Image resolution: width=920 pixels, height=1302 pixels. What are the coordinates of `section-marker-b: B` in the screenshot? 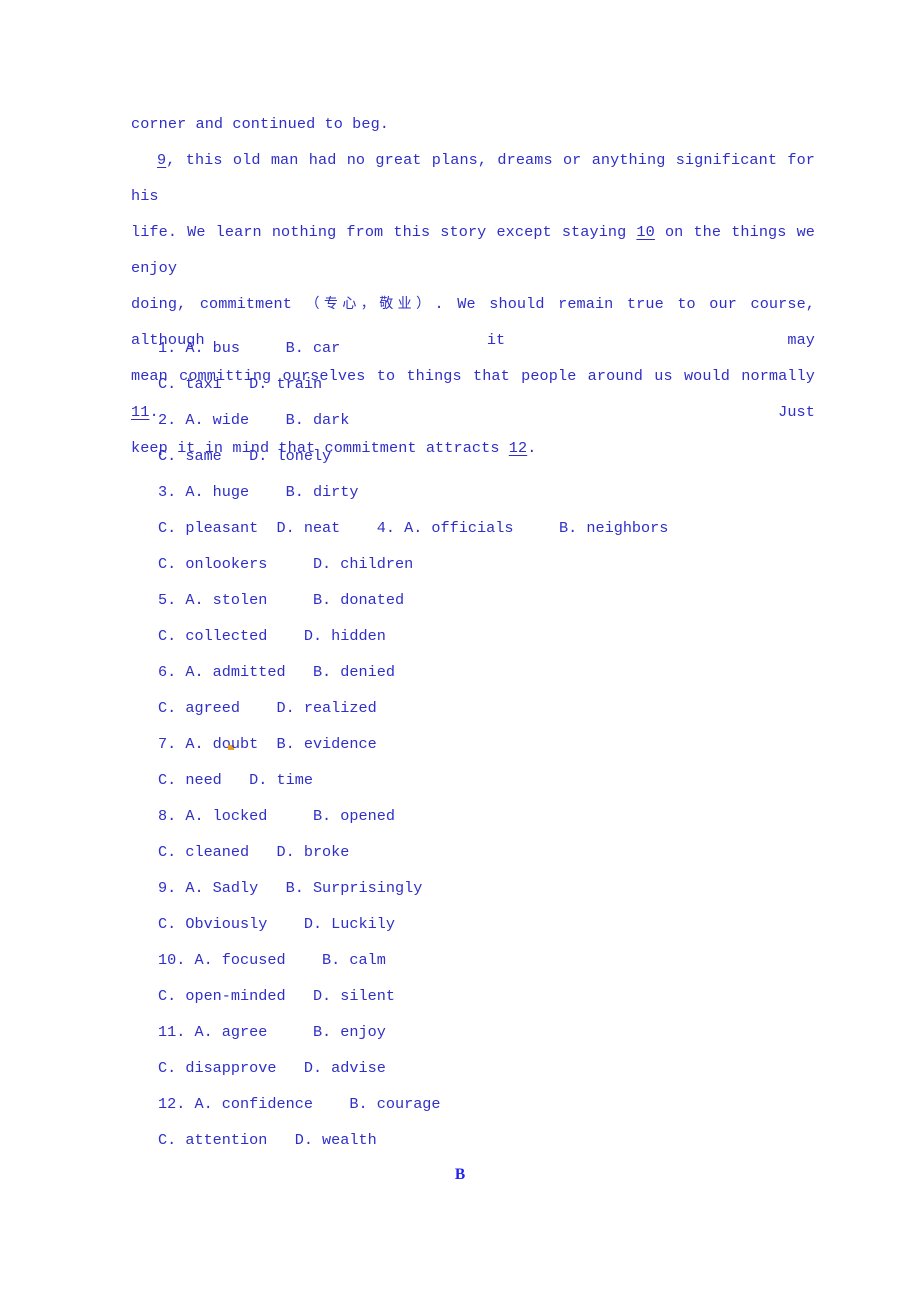 It's located at (460, 1174).